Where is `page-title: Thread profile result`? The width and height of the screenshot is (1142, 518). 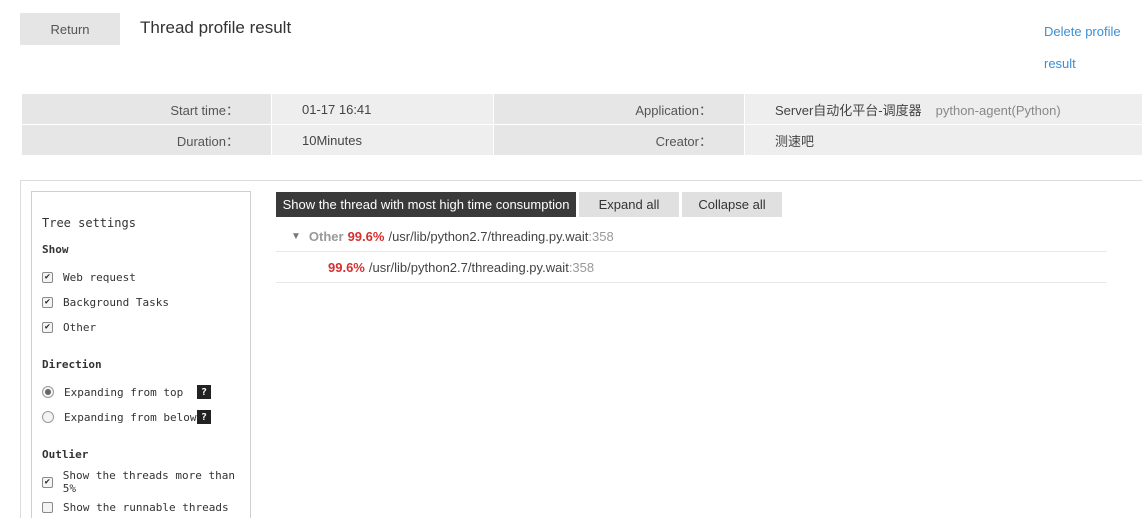 page-title: Thread profile result is located at coordinates (216, 27).